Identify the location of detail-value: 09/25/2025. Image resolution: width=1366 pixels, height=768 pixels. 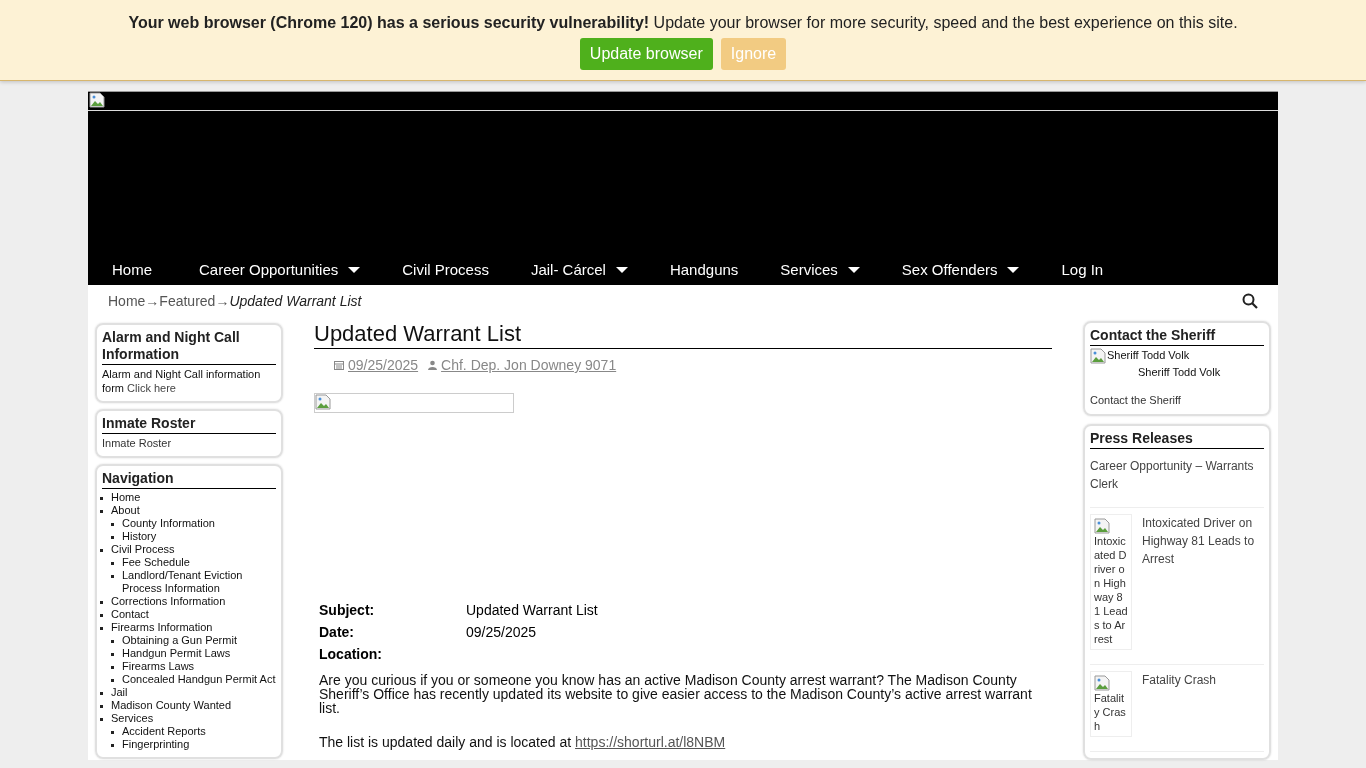
(501, 632).